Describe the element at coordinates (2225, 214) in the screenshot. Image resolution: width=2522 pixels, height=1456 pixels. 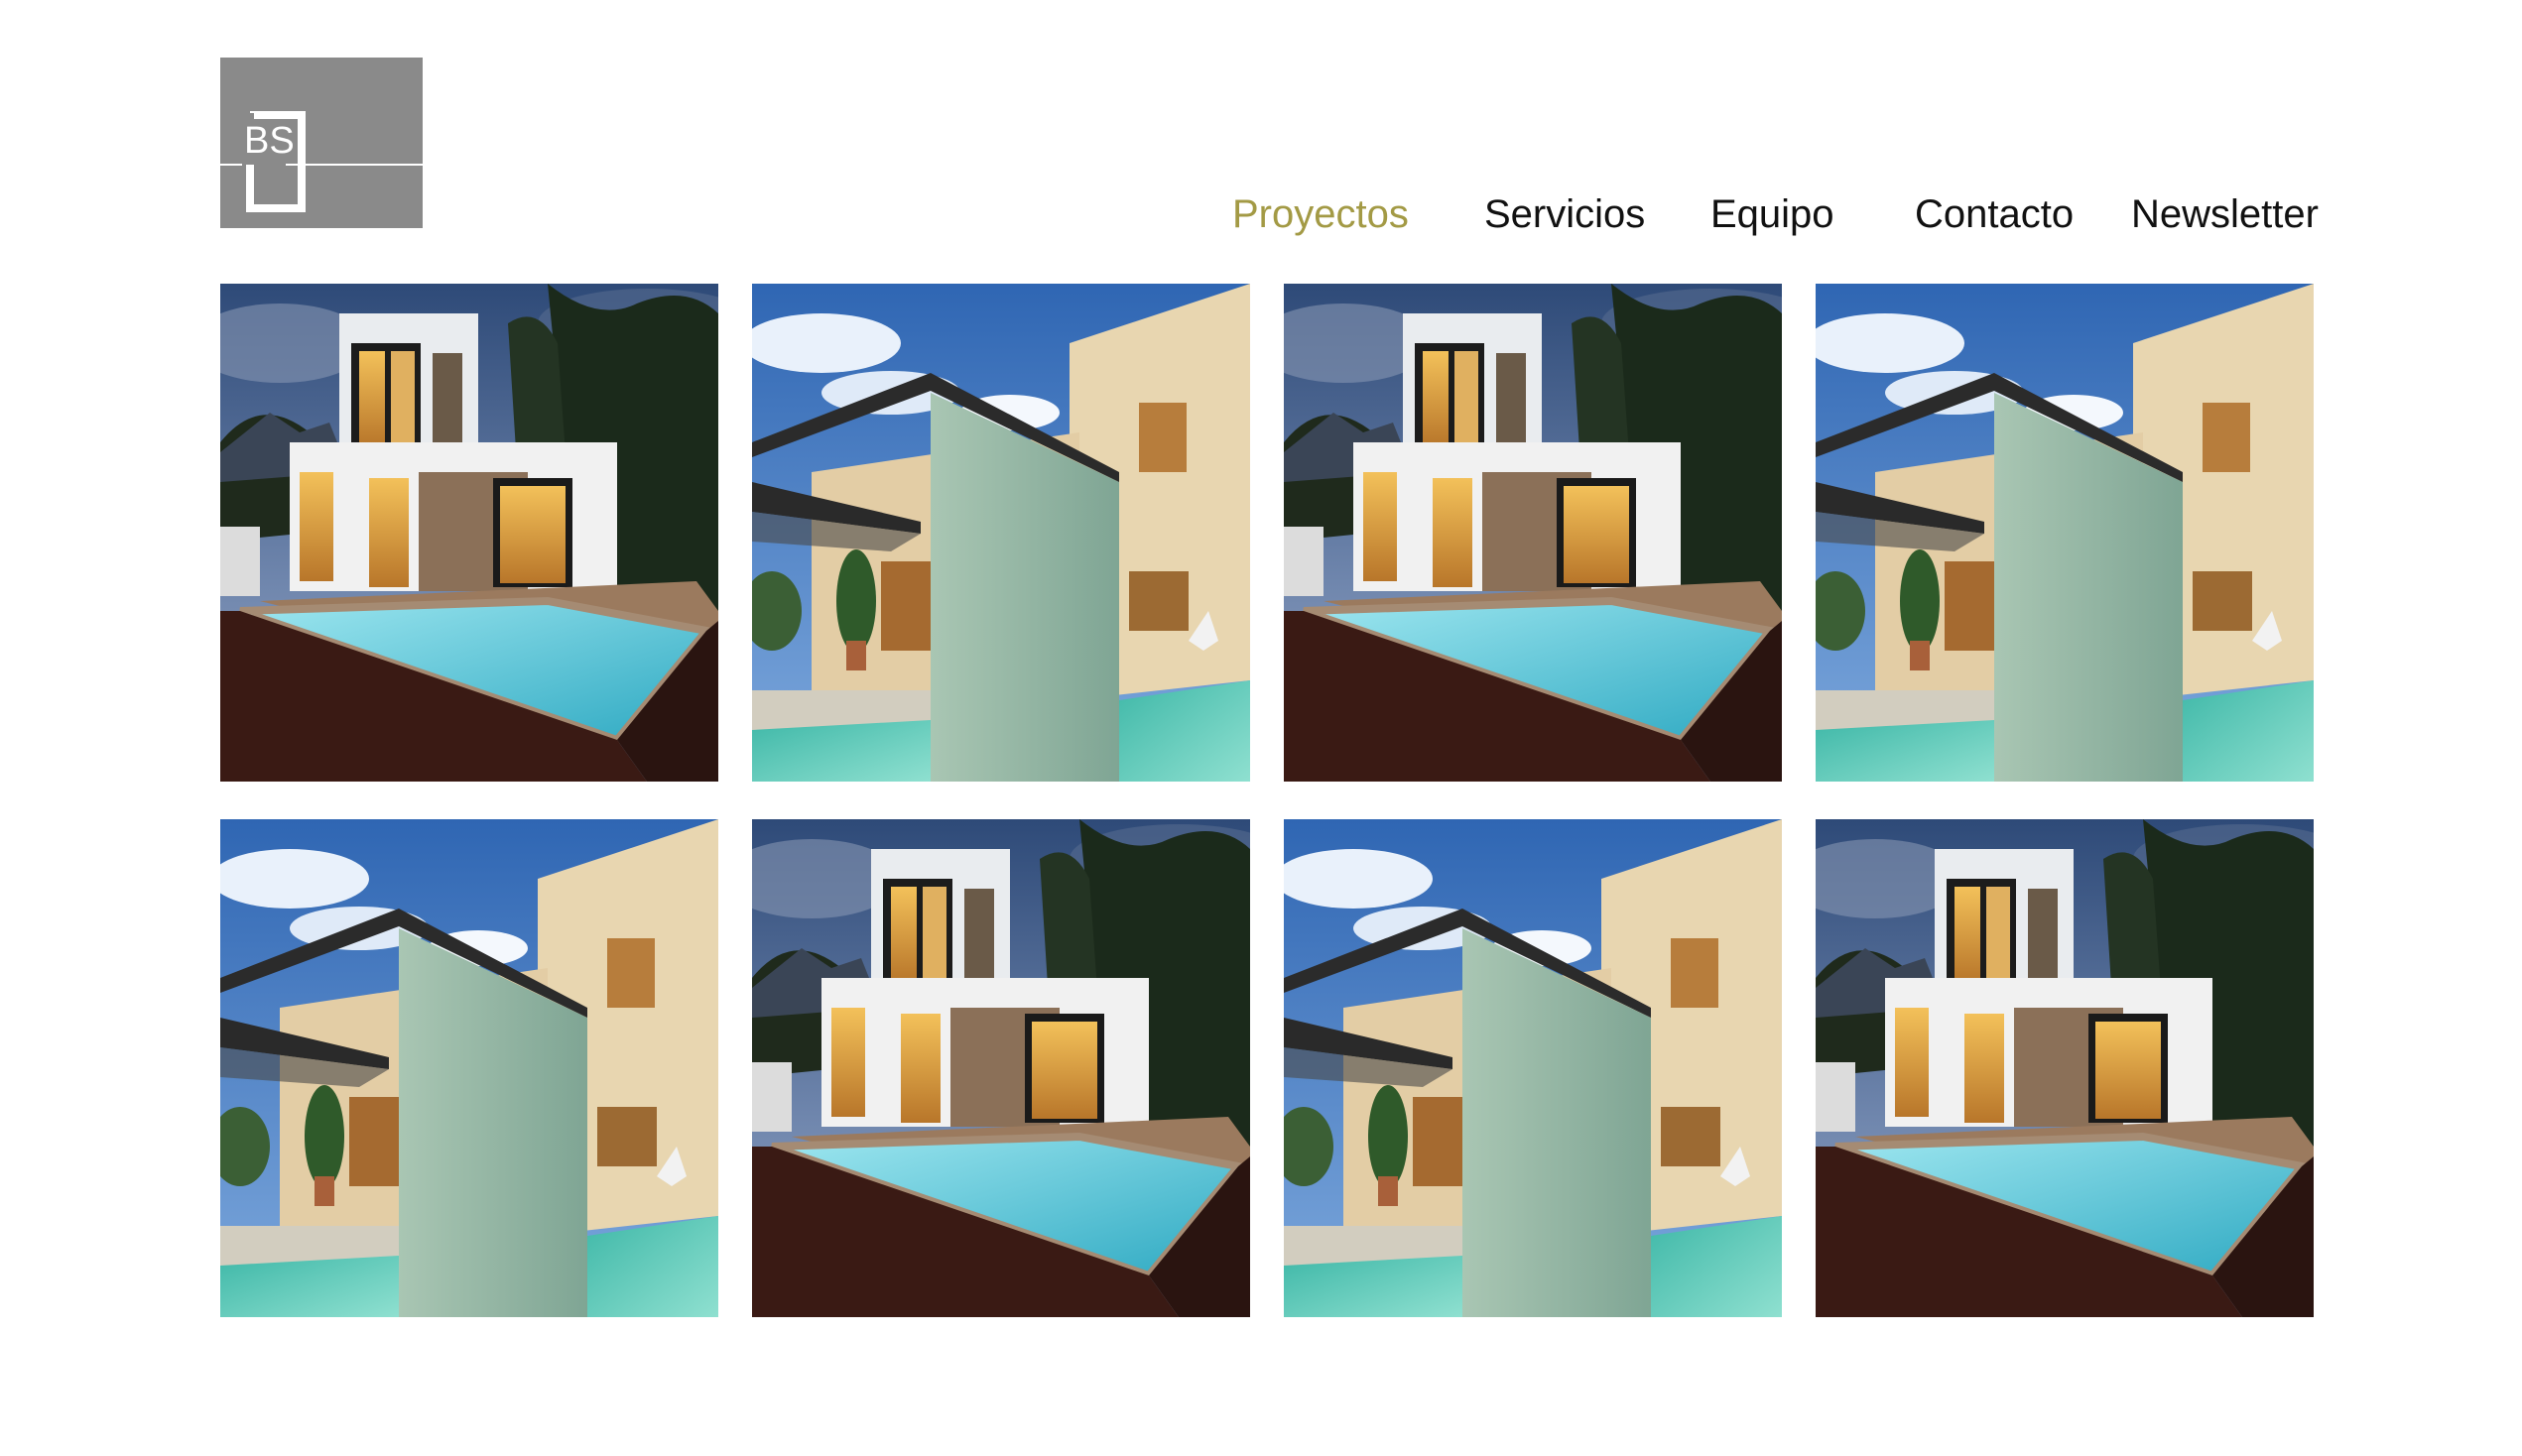
I see `nav-newsletter: Newsletter` at that location.